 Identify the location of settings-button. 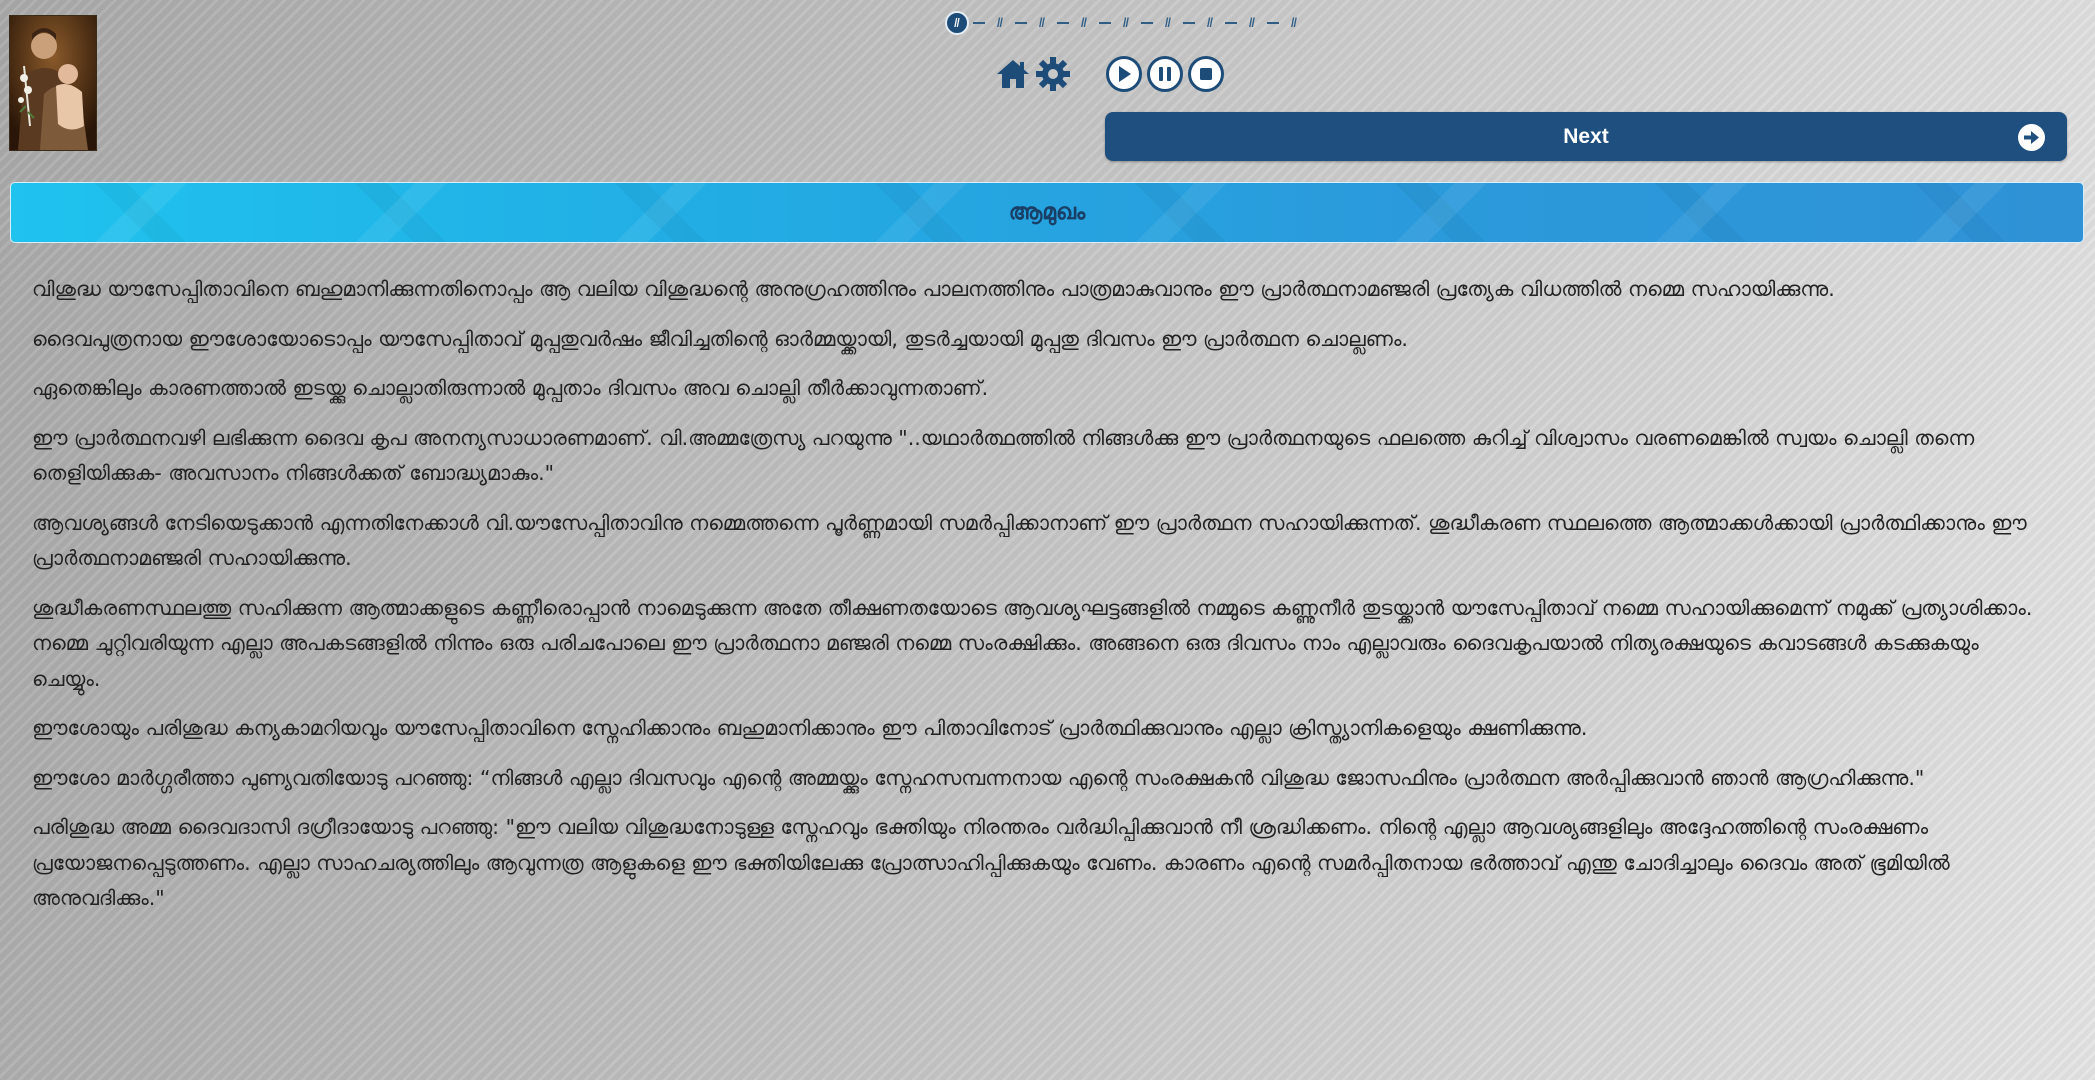
(1053, 74).